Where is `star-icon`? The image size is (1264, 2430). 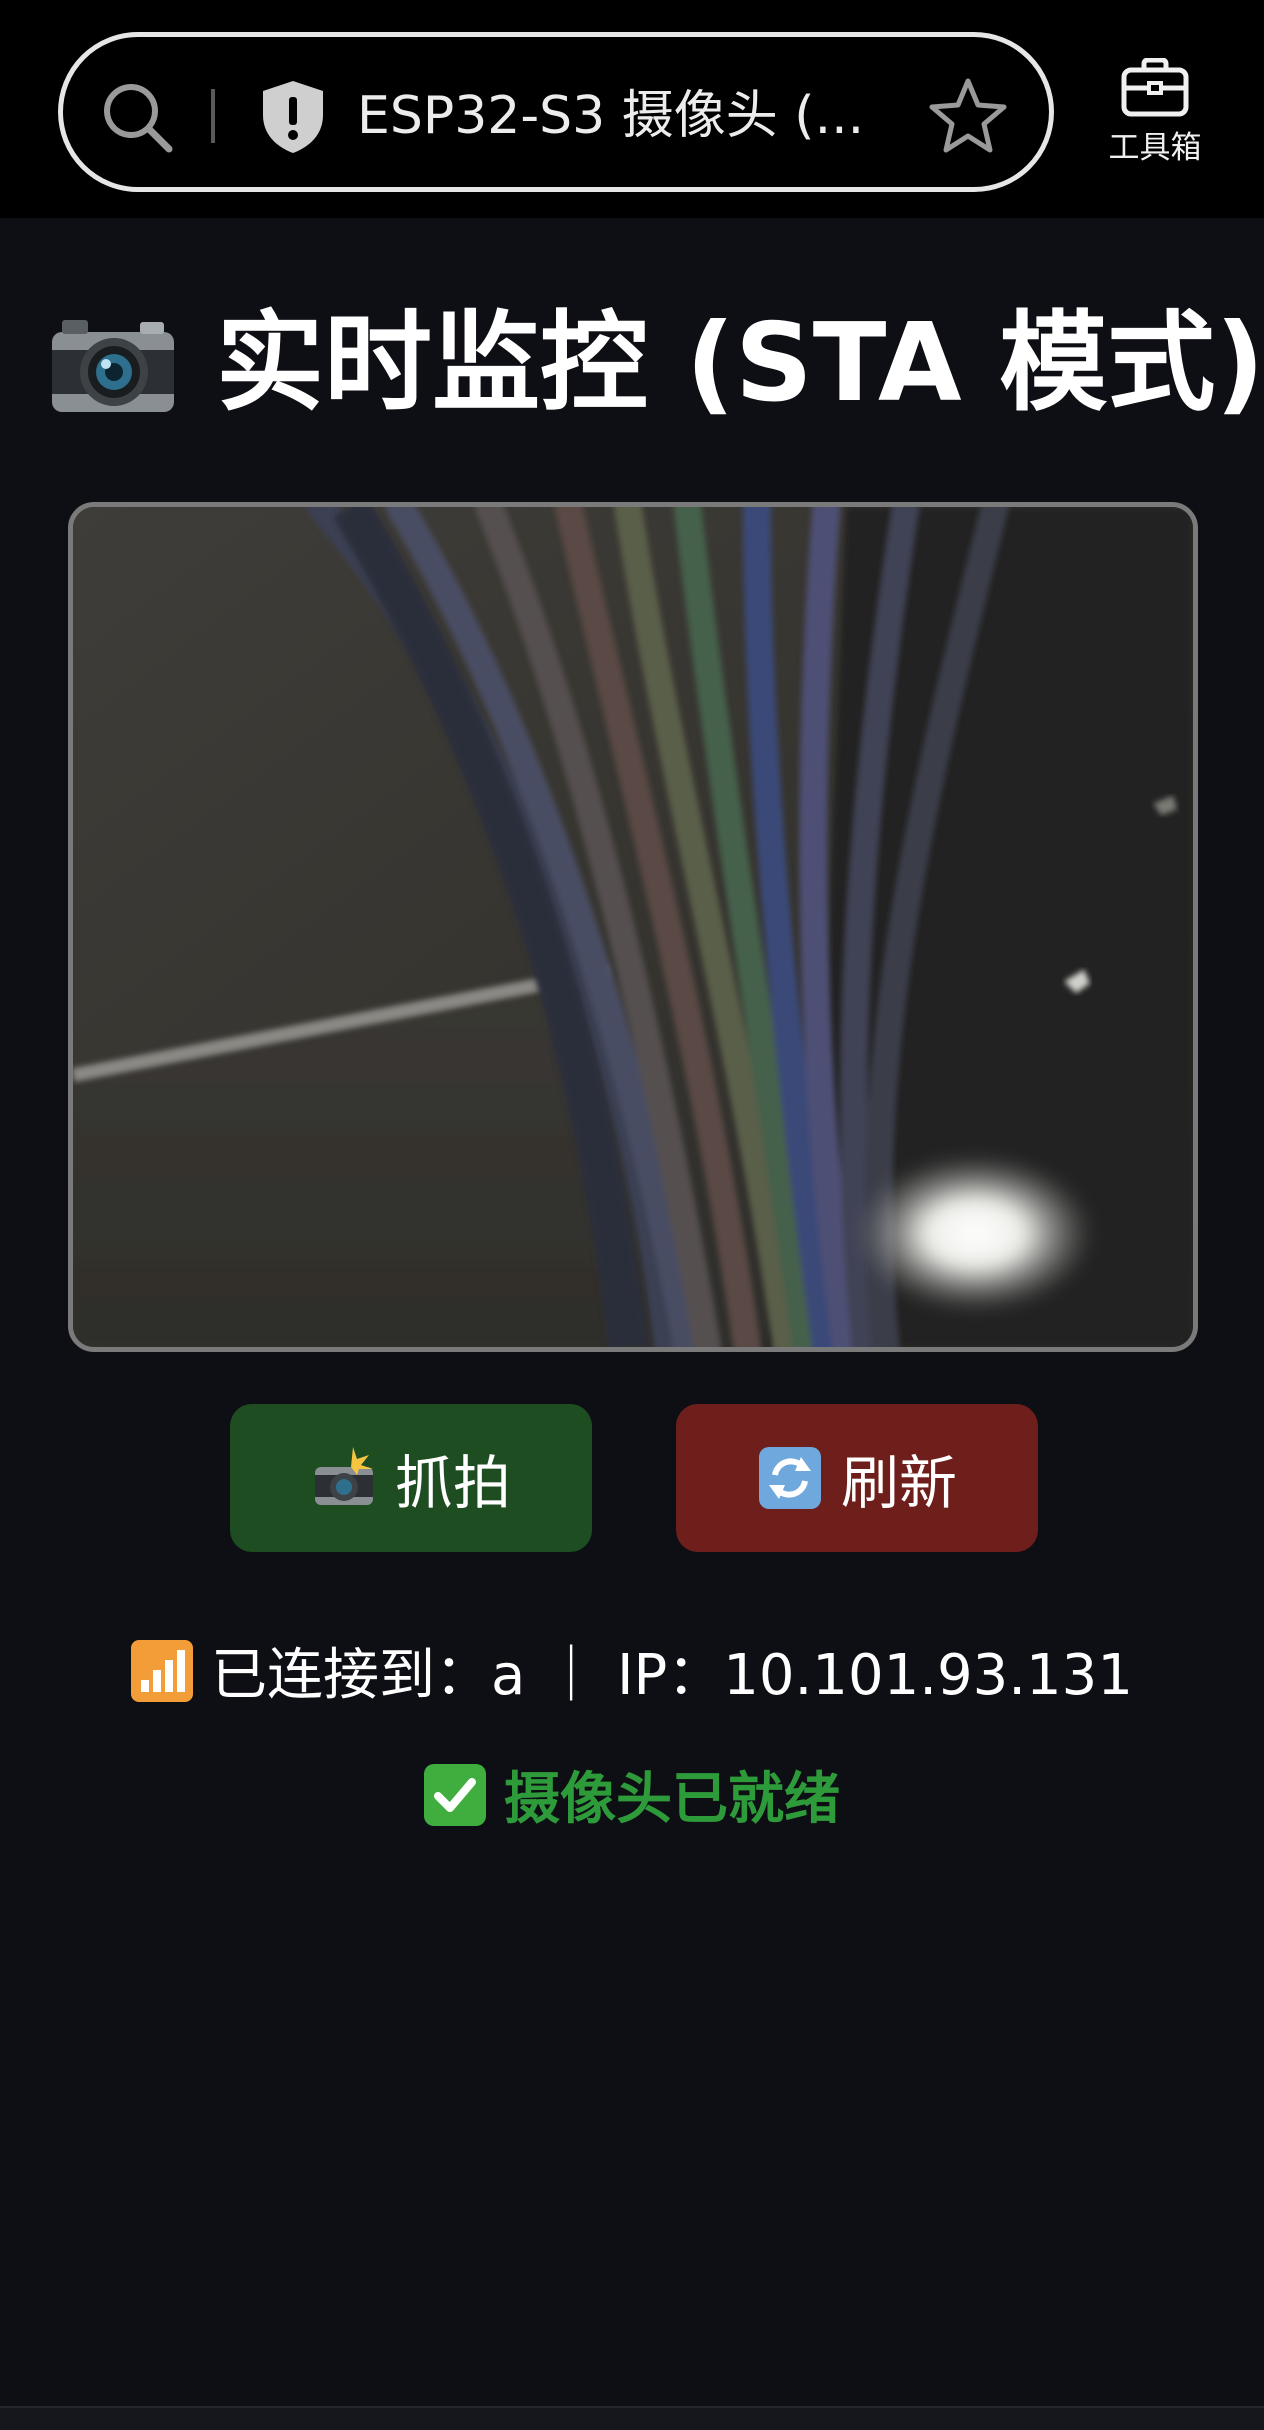
star-icon is located at coordinates (968, 116).